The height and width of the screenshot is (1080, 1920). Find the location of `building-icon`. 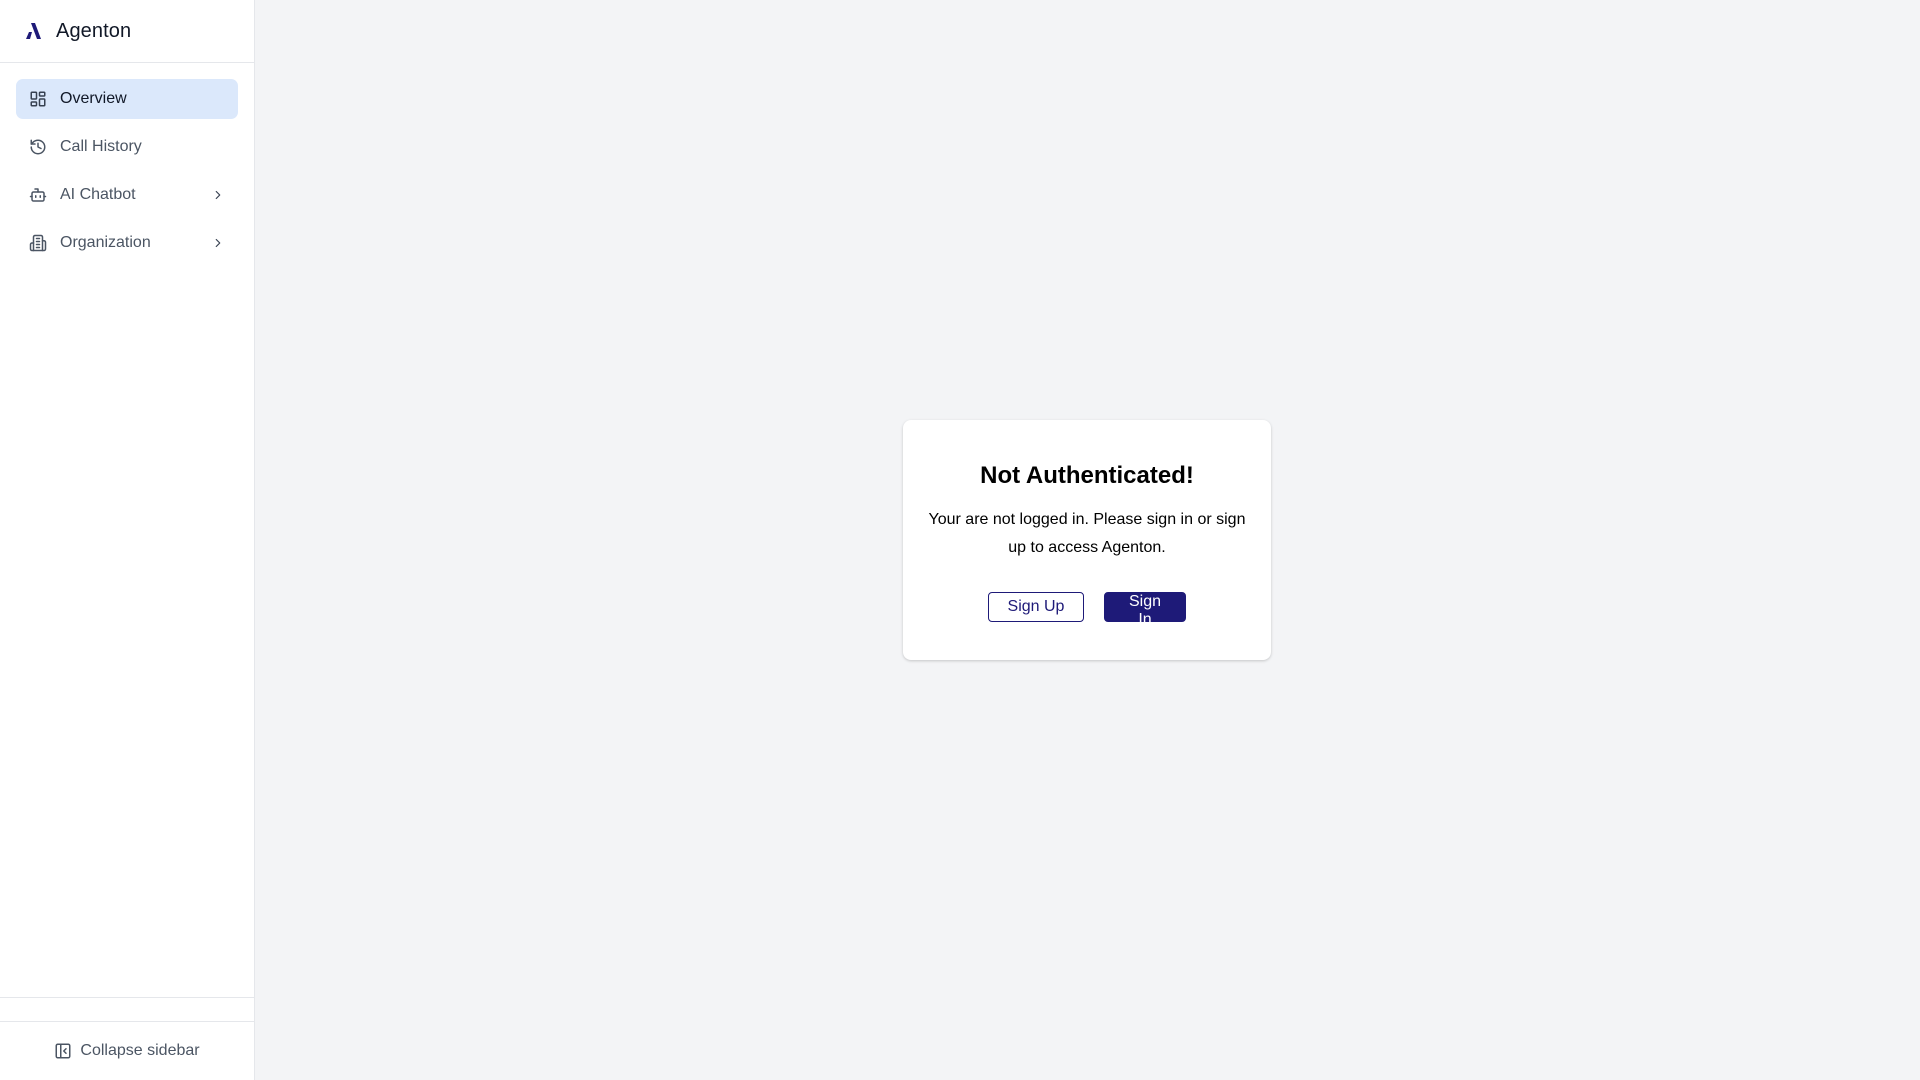

building-icon is located at coordinates (38, 243).